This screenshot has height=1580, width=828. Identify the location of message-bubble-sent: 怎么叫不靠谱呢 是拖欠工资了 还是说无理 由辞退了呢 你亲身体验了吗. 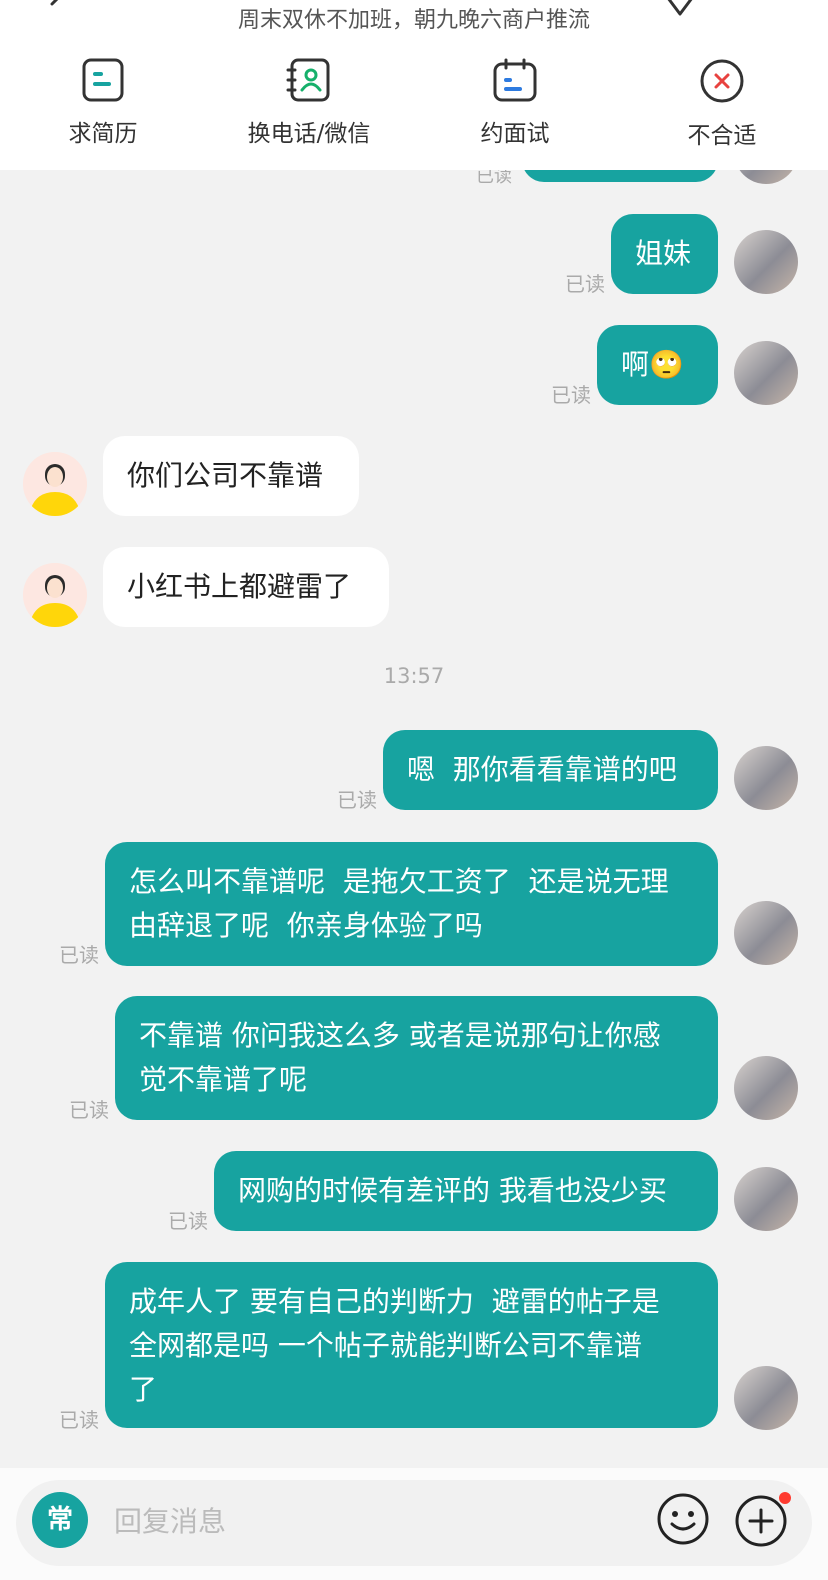
(411, 904).